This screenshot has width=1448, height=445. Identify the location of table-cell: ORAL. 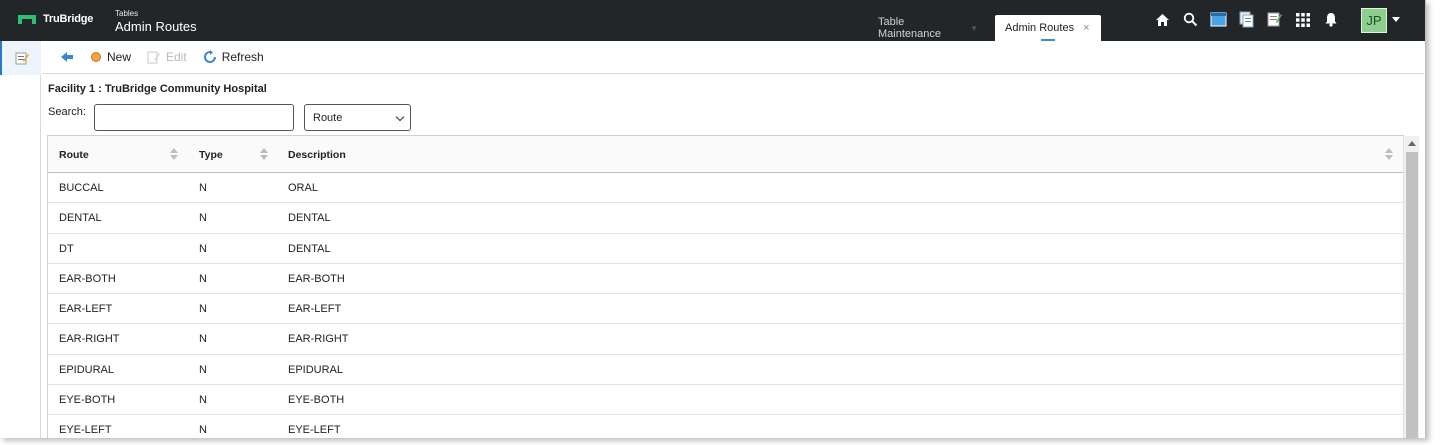
(303, 188).